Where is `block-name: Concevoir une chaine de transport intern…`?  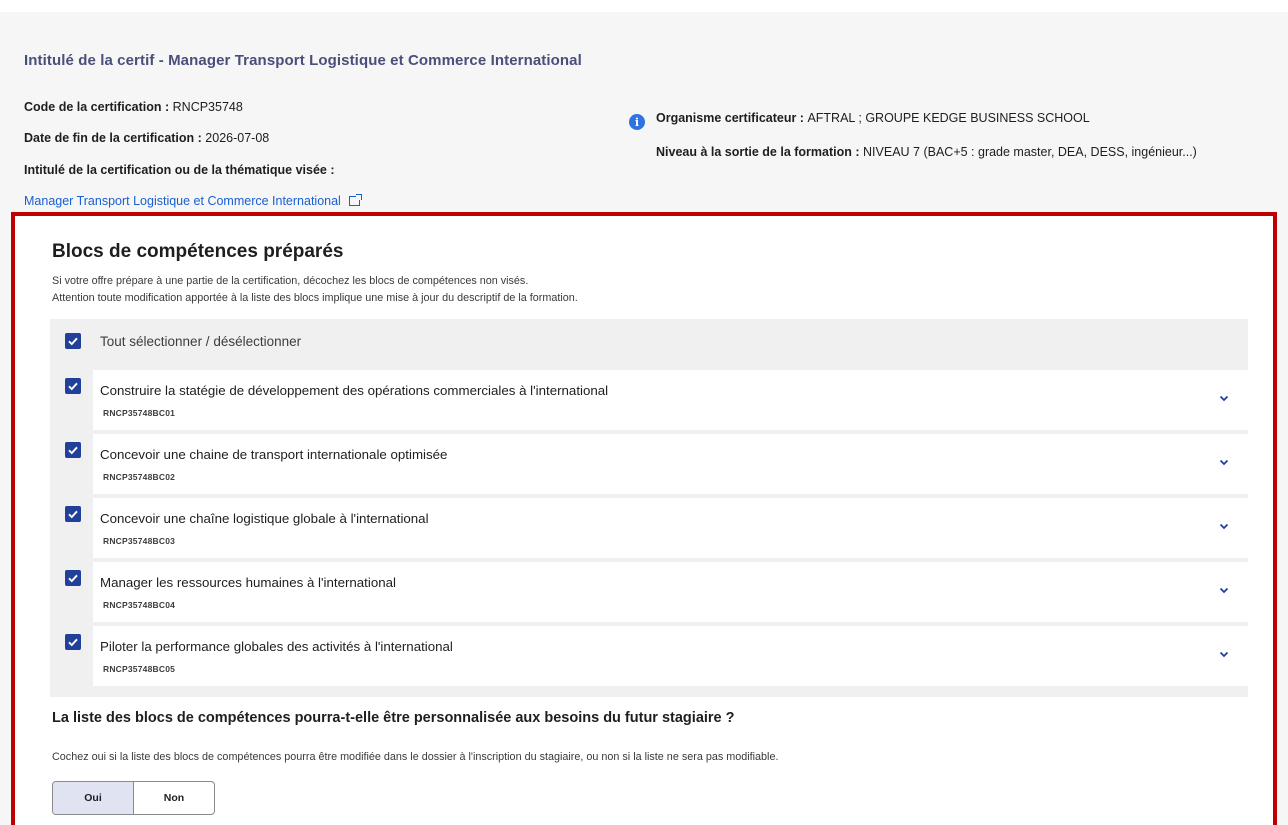 block-name: Concevoir une chaine de transport intern… is located at coordinates (274, 454).